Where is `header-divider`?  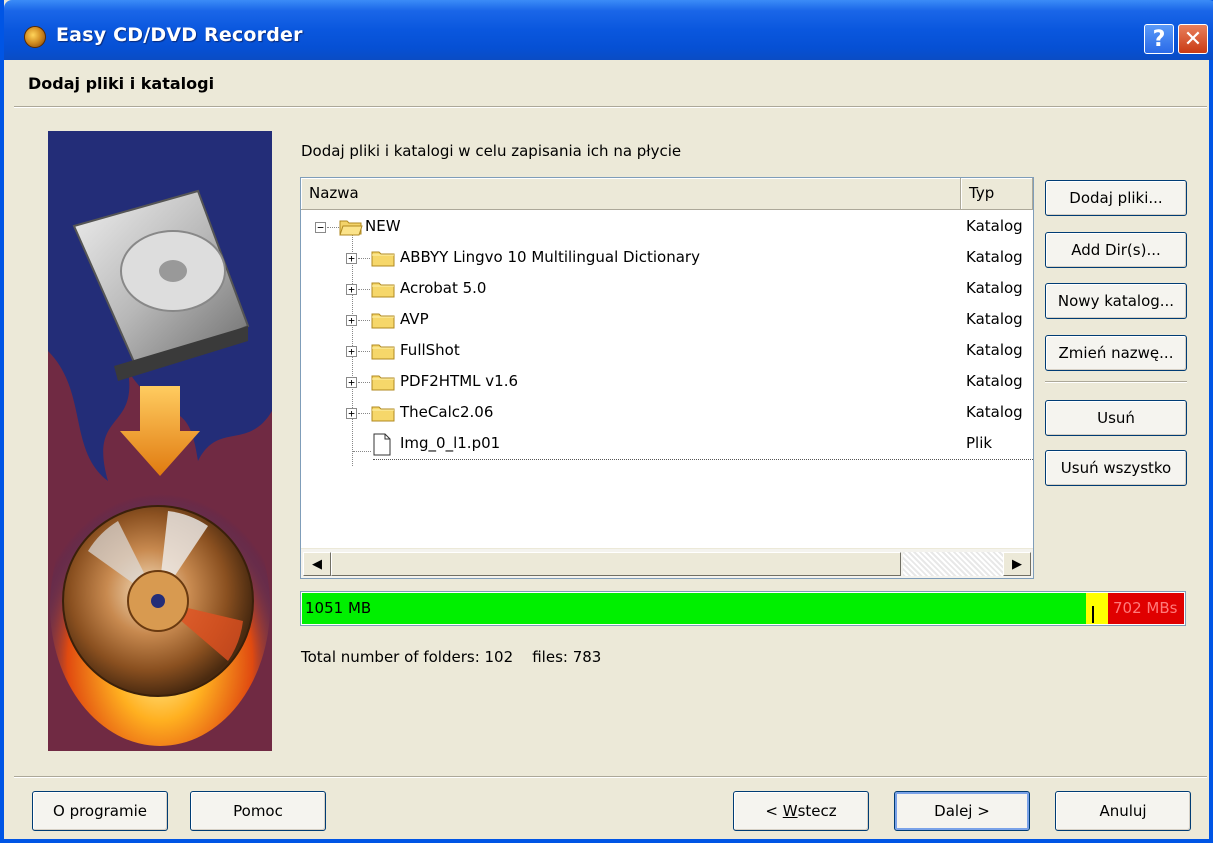
header-divider is located at coordinates (610, 107).